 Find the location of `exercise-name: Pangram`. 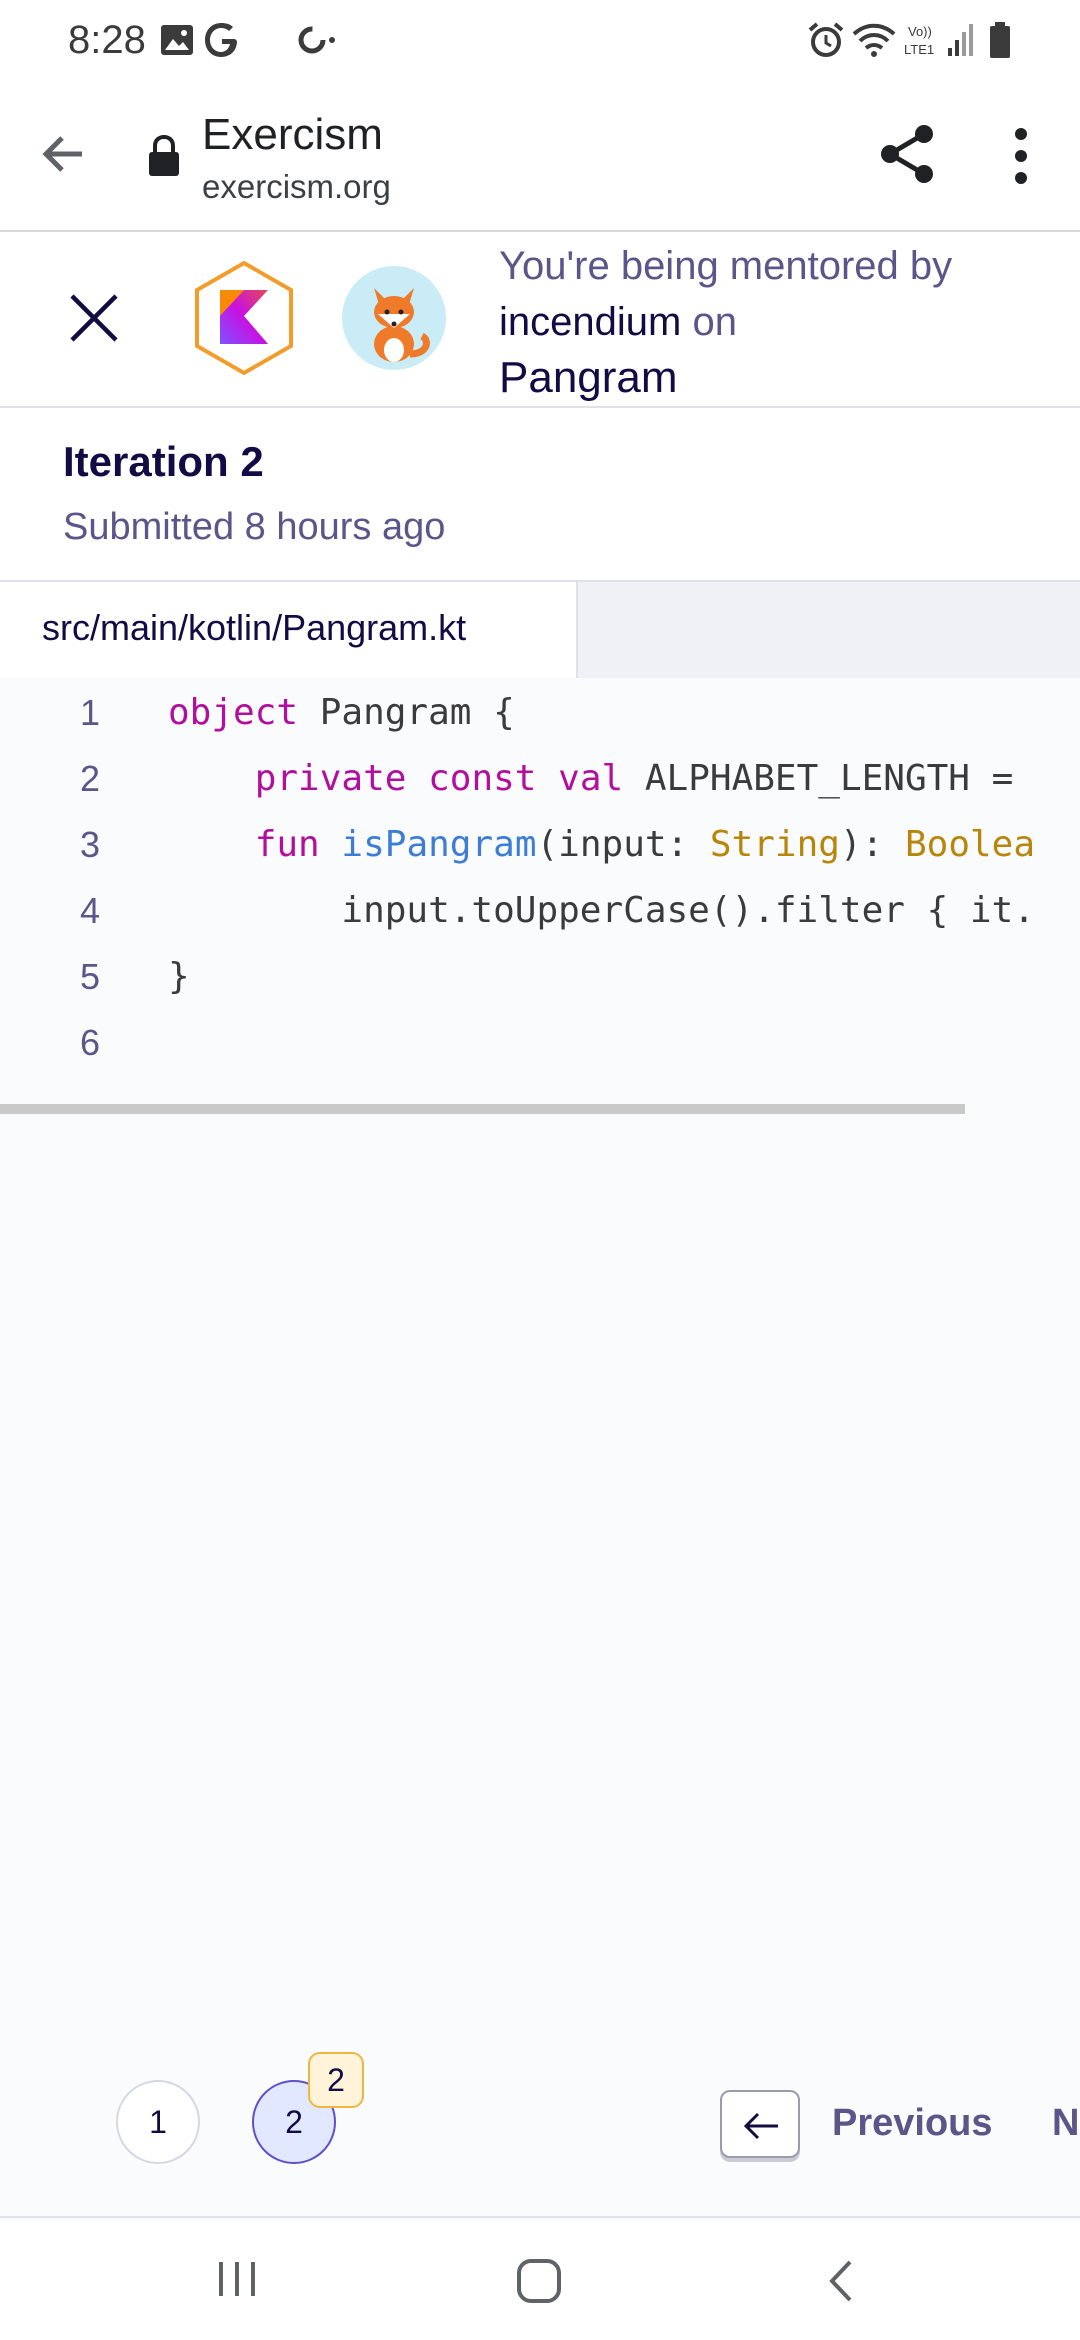

exercise-name: Pangram is located at coordinates (784, 378).